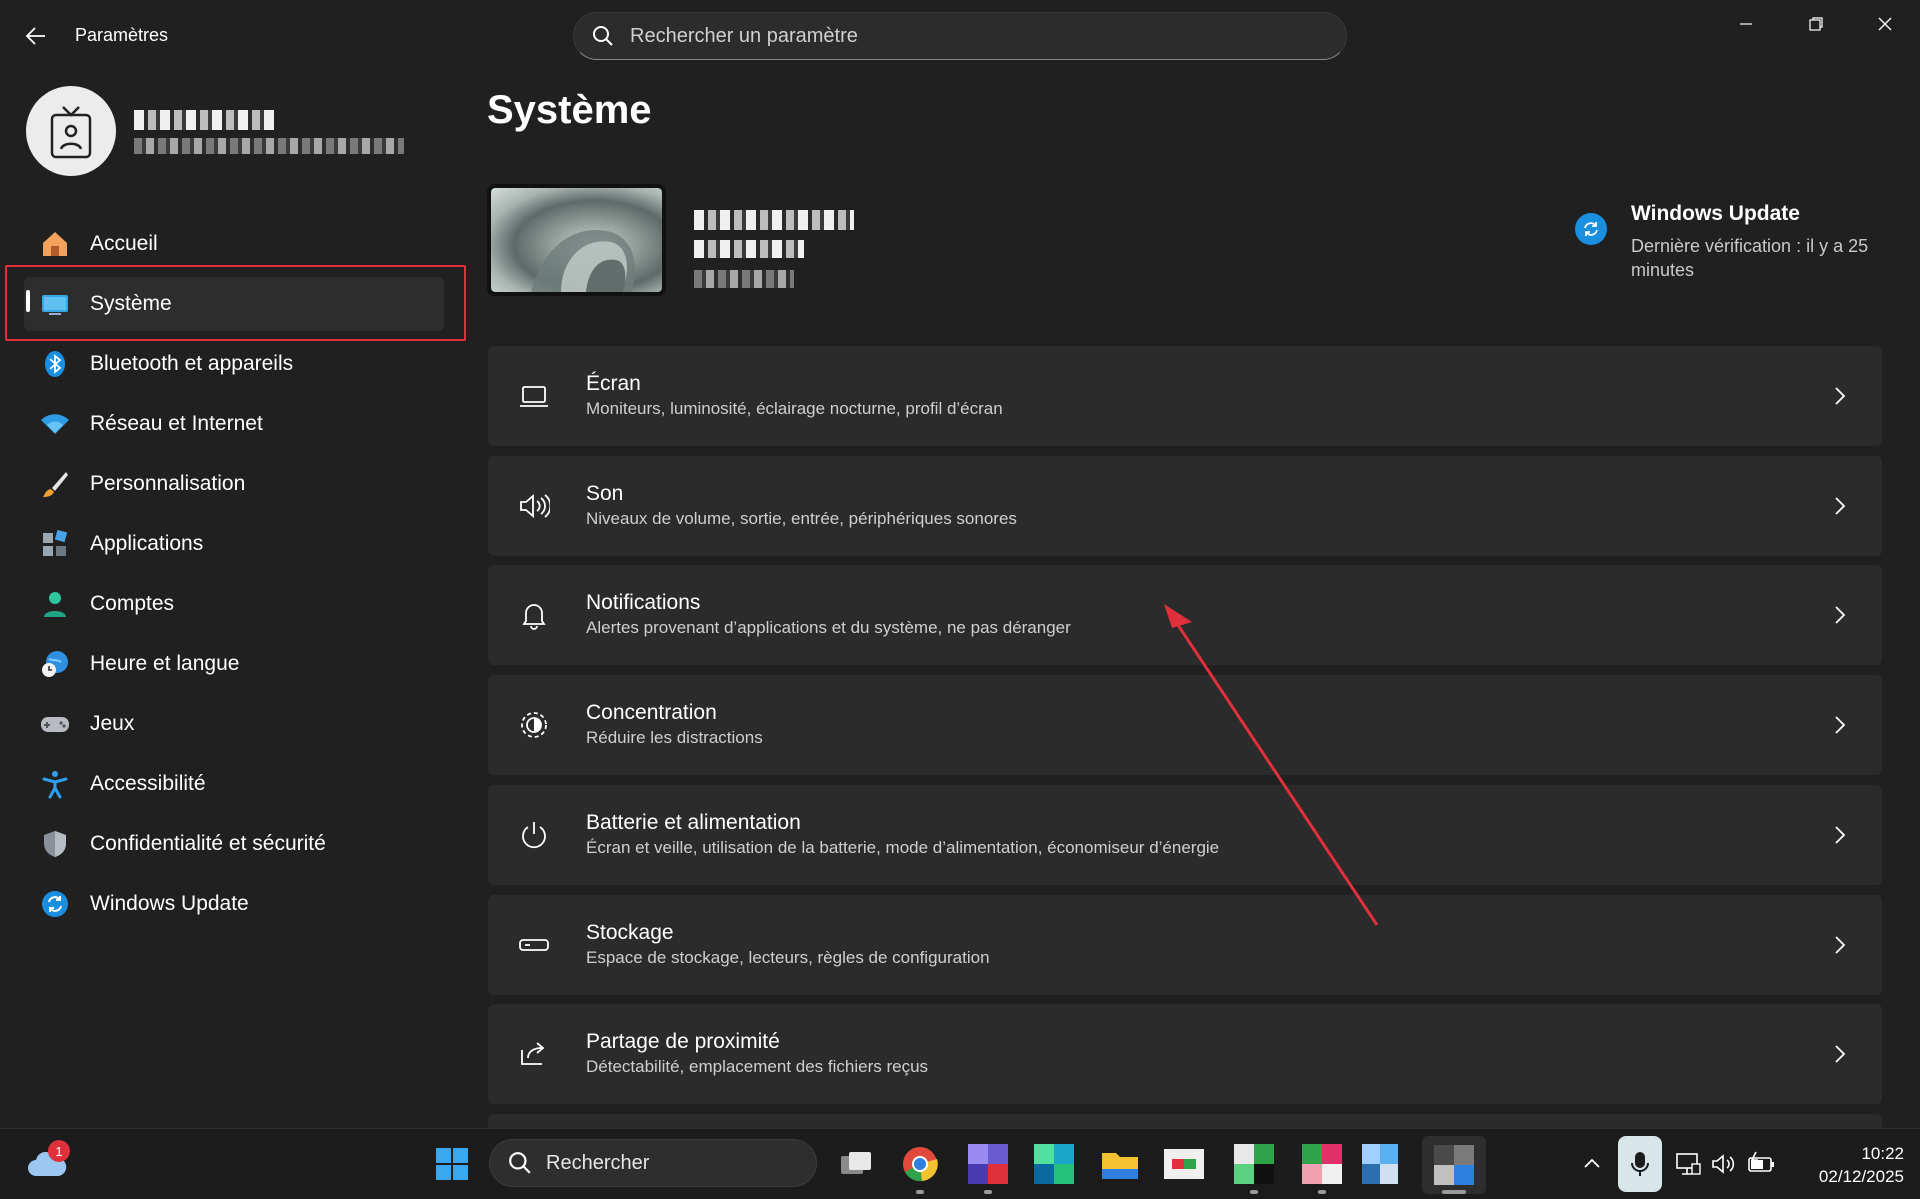 This screenshot has width=1920, height=1199. Describe the element at coordinates (1688, 1164) in the screenshot. I see `network-status-icon` at that location.